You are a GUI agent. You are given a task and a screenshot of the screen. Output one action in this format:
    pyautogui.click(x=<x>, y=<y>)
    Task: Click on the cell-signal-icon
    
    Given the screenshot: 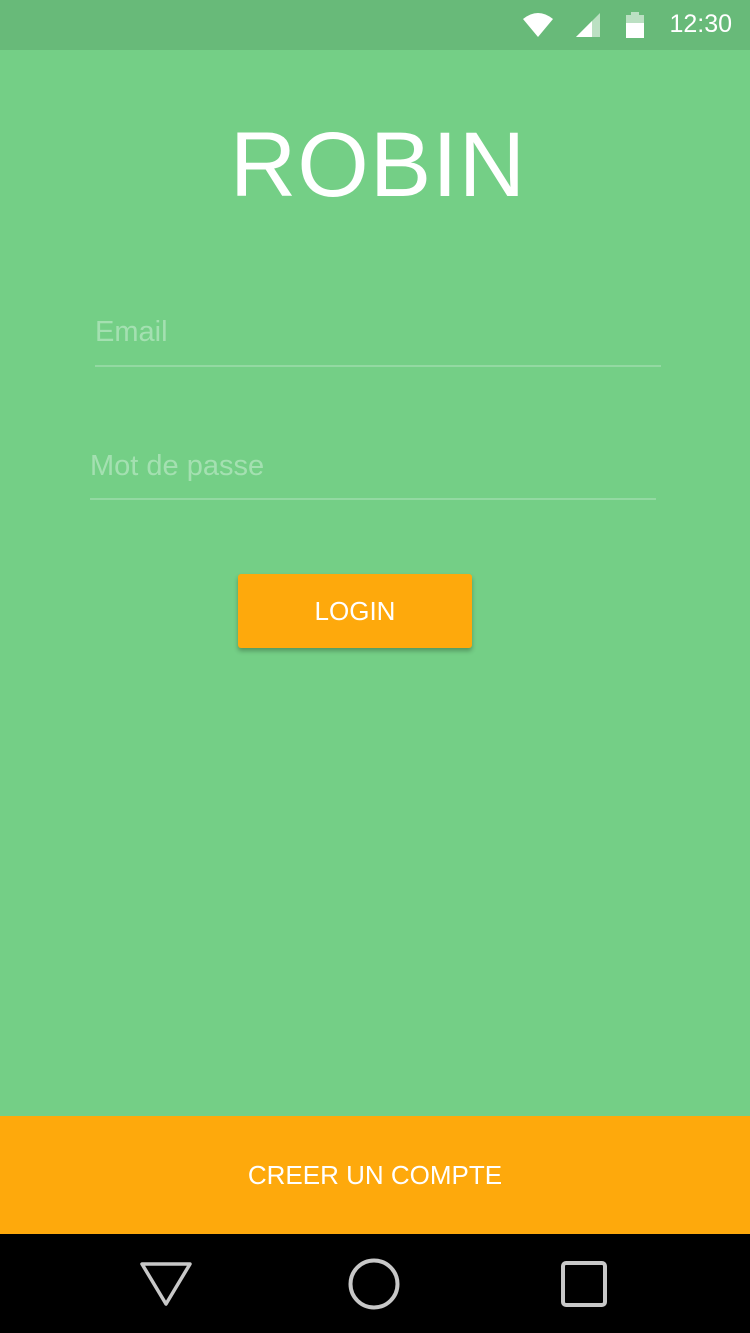 What is the action you would take?
    pyautogui.click(x=588, y=25)
    